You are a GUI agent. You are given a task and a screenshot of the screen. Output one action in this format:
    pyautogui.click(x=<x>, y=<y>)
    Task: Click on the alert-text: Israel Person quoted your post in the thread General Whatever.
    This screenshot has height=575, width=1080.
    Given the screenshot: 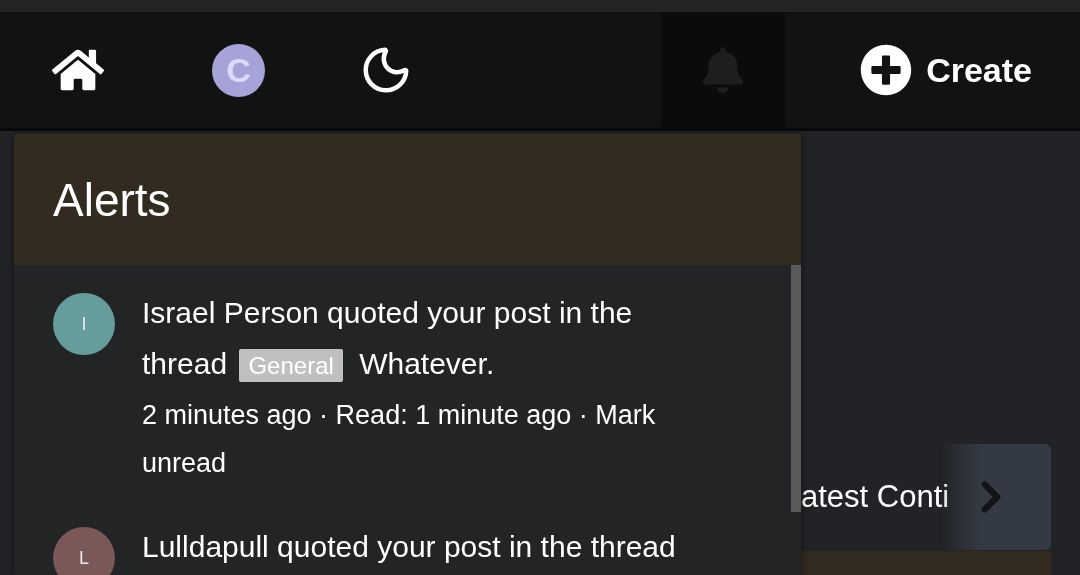 What is the action you would take?
    pyautogui.click(x=388, y=339)
    